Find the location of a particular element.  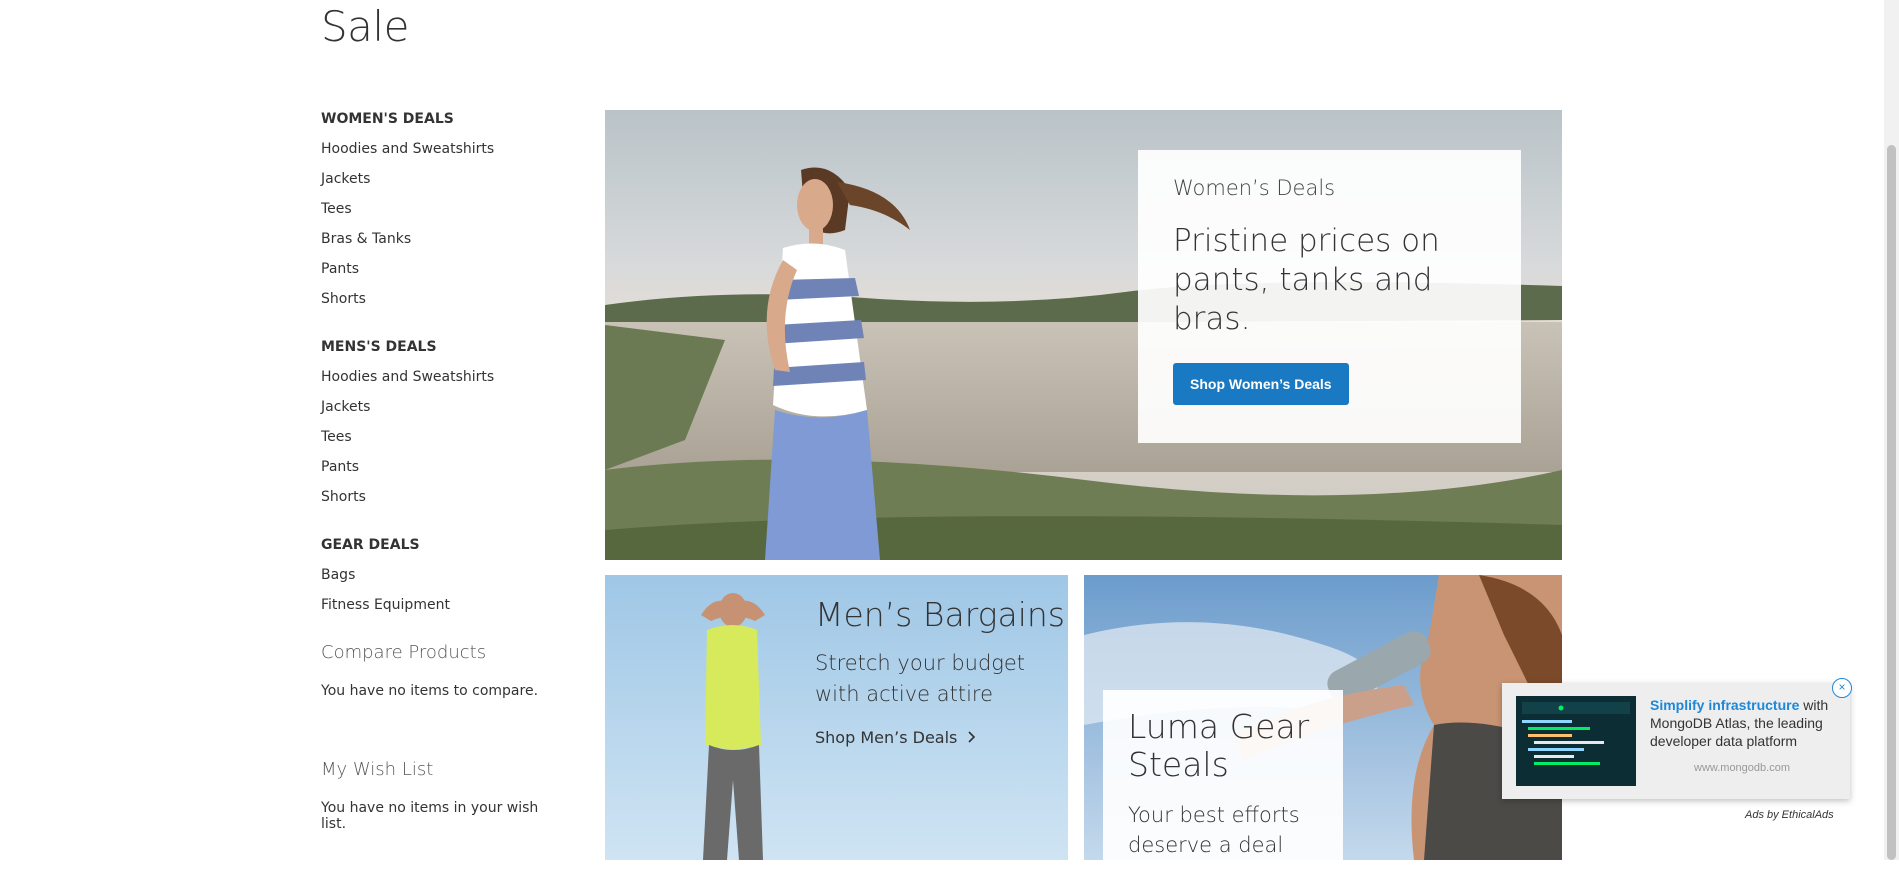

category-link: Fitness Equipment is located at coordinates (441, 605).